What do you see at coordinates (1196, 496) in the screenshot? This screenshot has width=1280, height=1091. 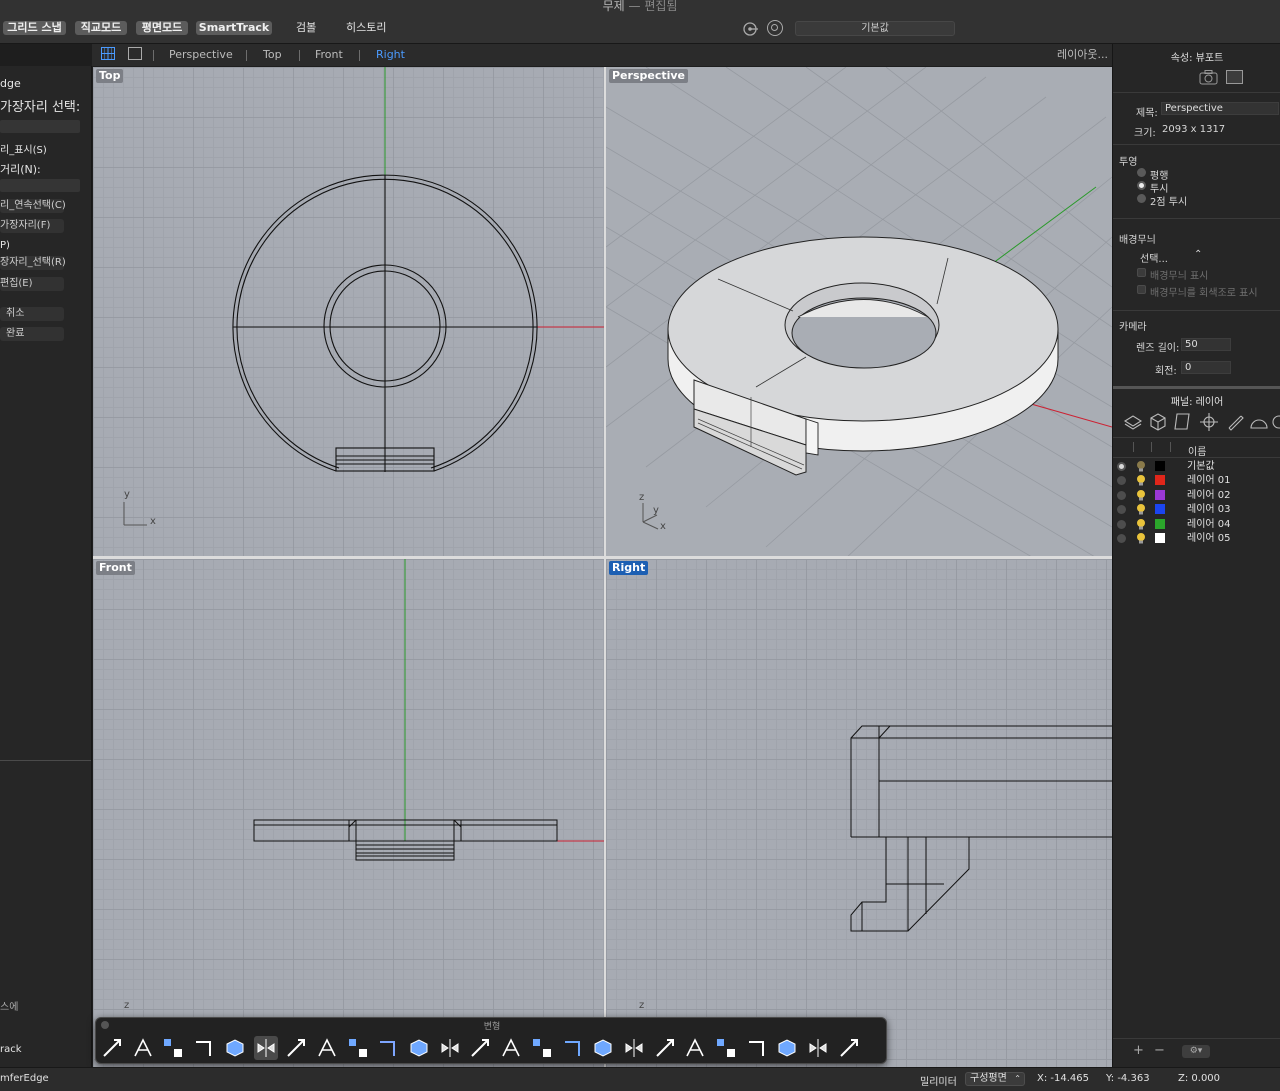 I see `layer-row: 레이어 02` at bounding box center [1196, 496].